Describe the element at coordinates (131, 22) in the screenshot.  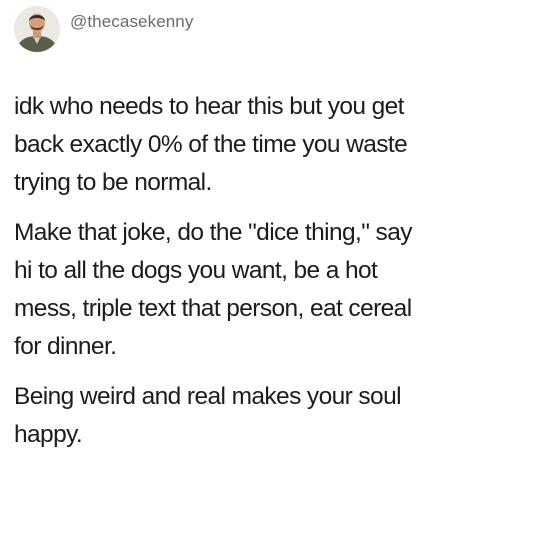
I see `username: @thecasekenny` at that location.